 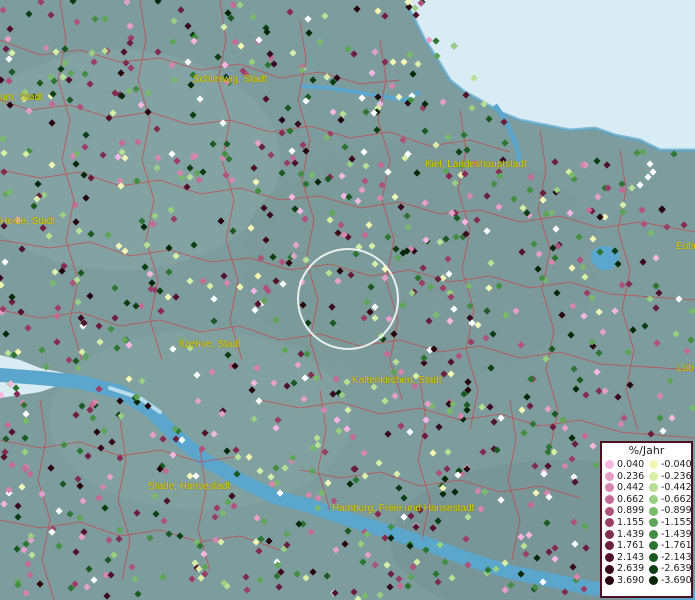 I want to click on legend-value: 1.439, so click(x=631, y=534).